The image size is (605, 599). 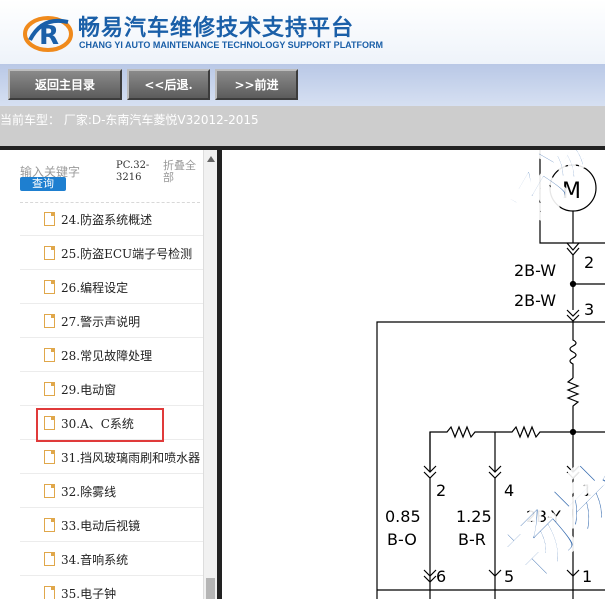 I want to click on tree-item-label: 28.常见故障处理, so click(x=107, y=356).